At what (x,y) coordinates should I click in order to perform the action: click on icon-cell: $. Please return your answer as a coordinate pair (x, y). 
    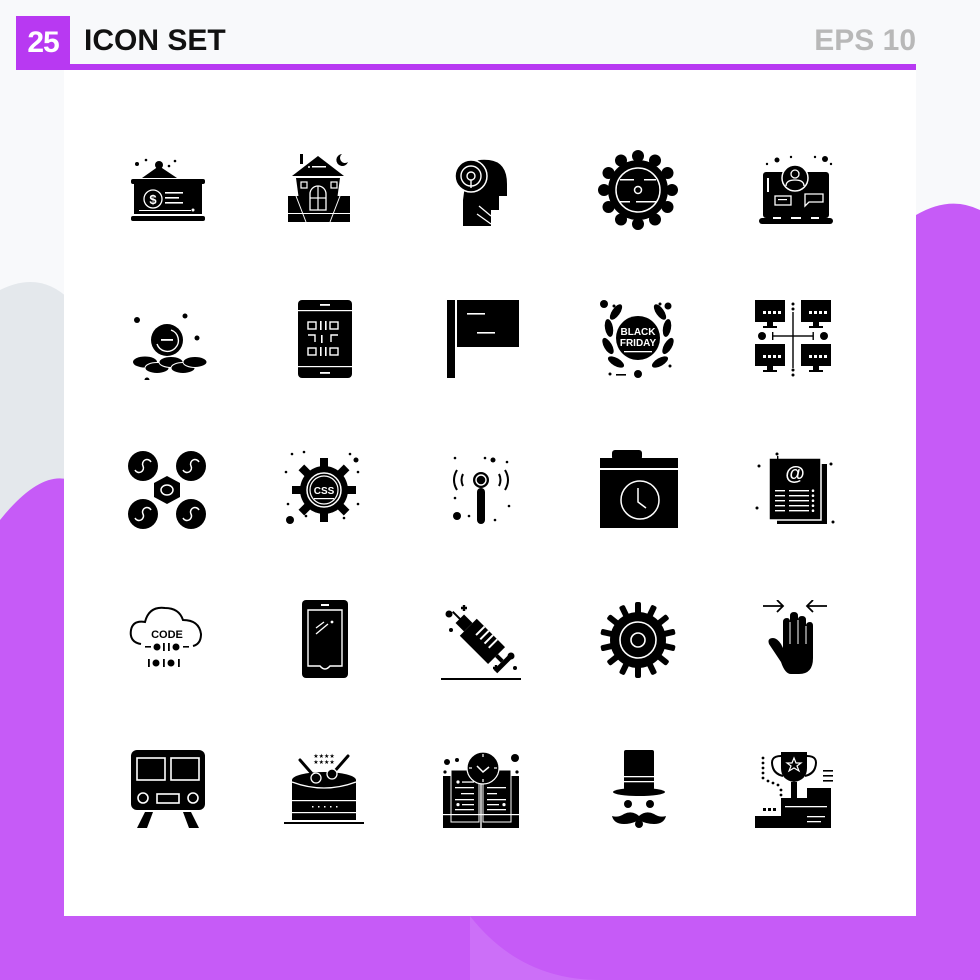
    Looking at the image, I should click on (167, 190).